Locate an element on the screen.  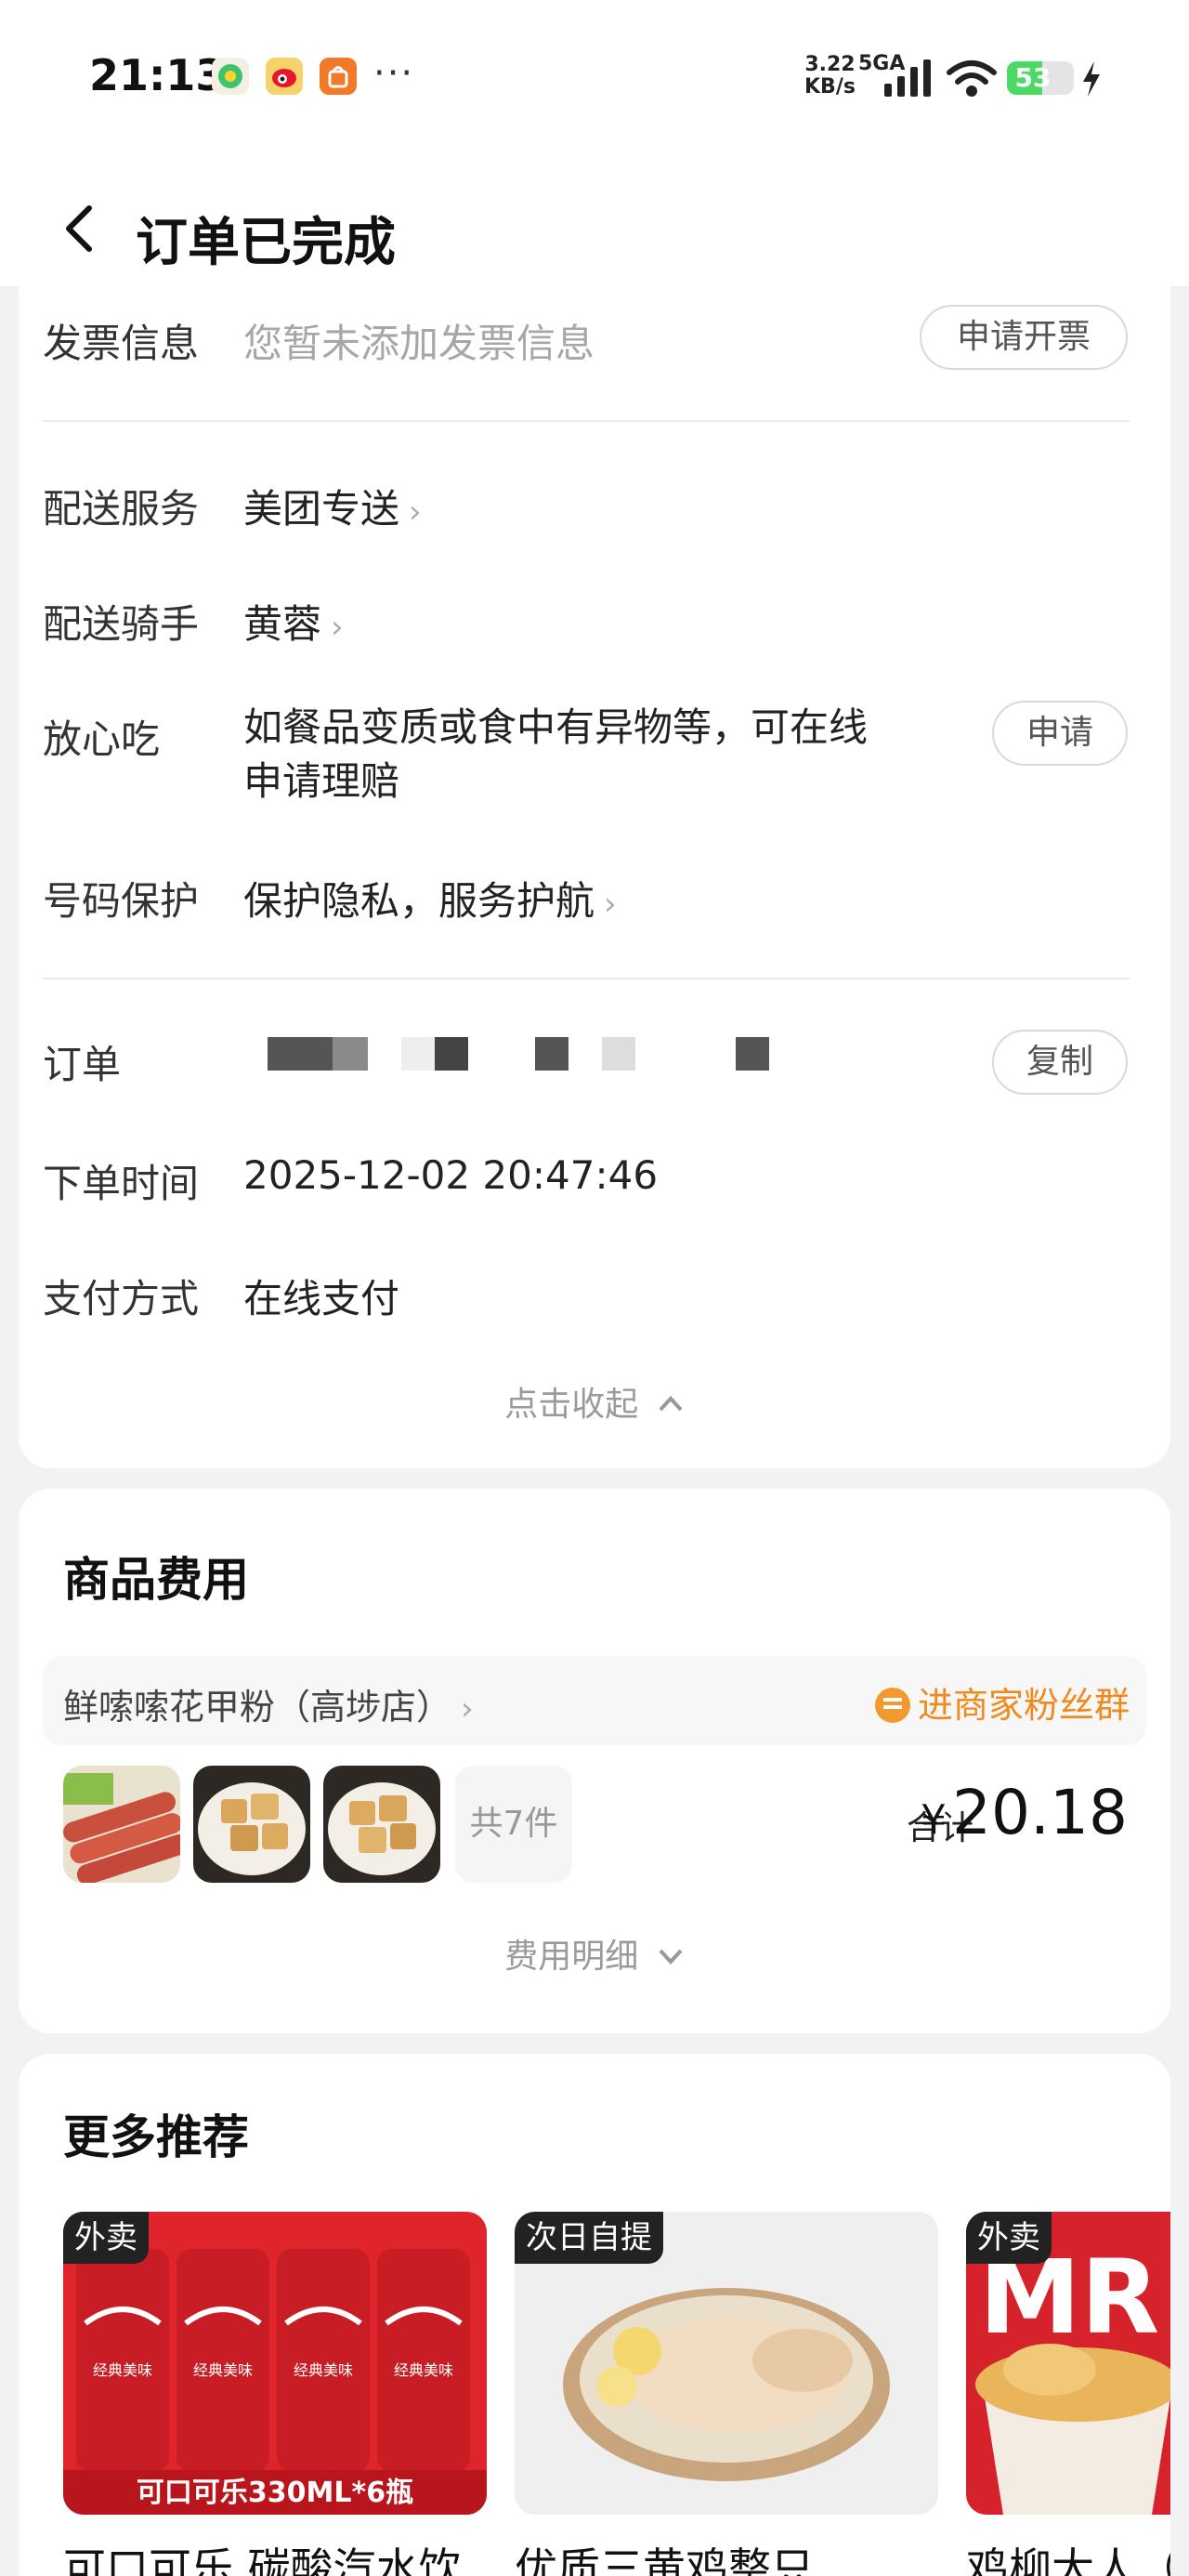
fan-group-label: 进商家粉丝群 is located at coordinates (1024, 1705).